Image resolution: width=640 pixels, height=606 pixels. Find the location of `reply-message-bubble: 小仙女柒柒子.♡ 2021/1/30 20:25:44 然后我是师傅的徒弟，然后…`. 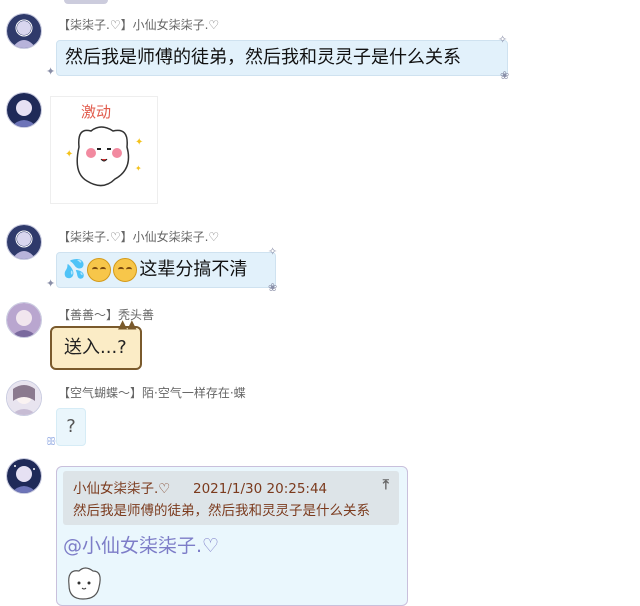

reply-message-bubble: 小仙女柒柒子.♡ 2021/1/30 20:25:44 然后我是师傅的徒弟，然后… is located at coordinates (232, 536).